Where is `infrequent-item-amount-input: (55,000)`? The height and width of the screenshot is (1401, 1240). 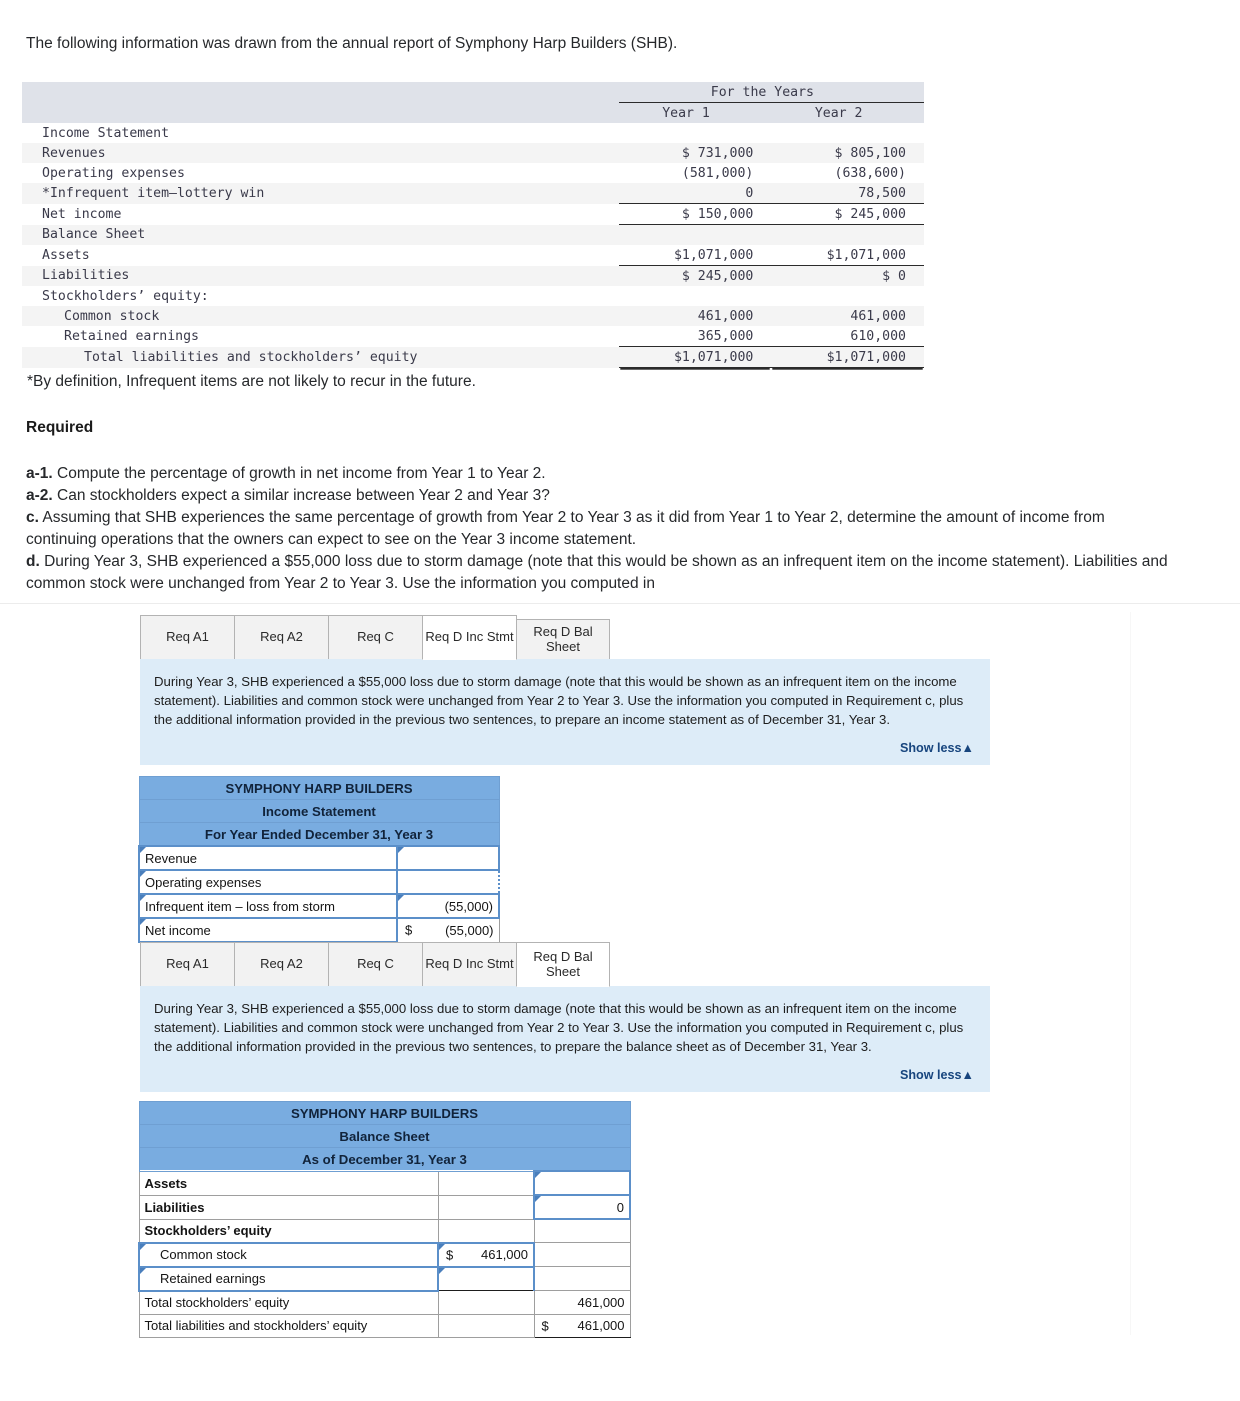
infrequent-item-amount-input: (55,000) is located at coordinates (448, 906).